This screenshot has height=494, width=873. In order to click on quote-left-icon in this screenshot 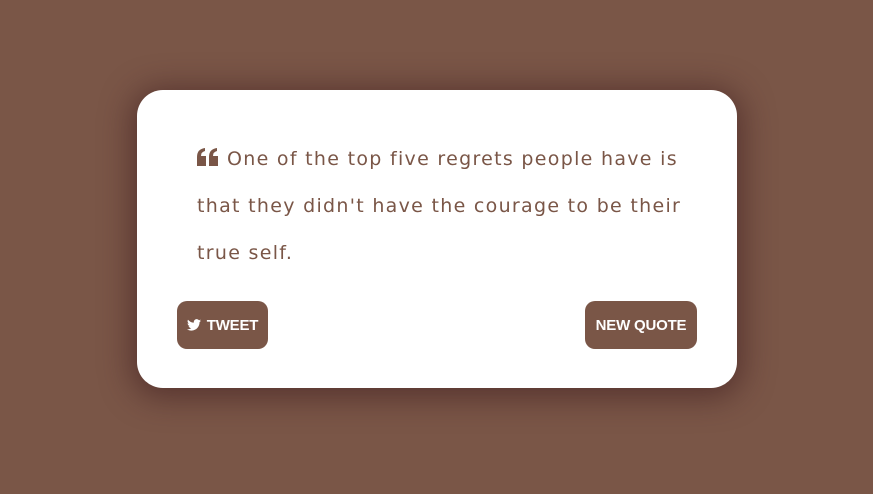, I will do `click(207, 157)`.